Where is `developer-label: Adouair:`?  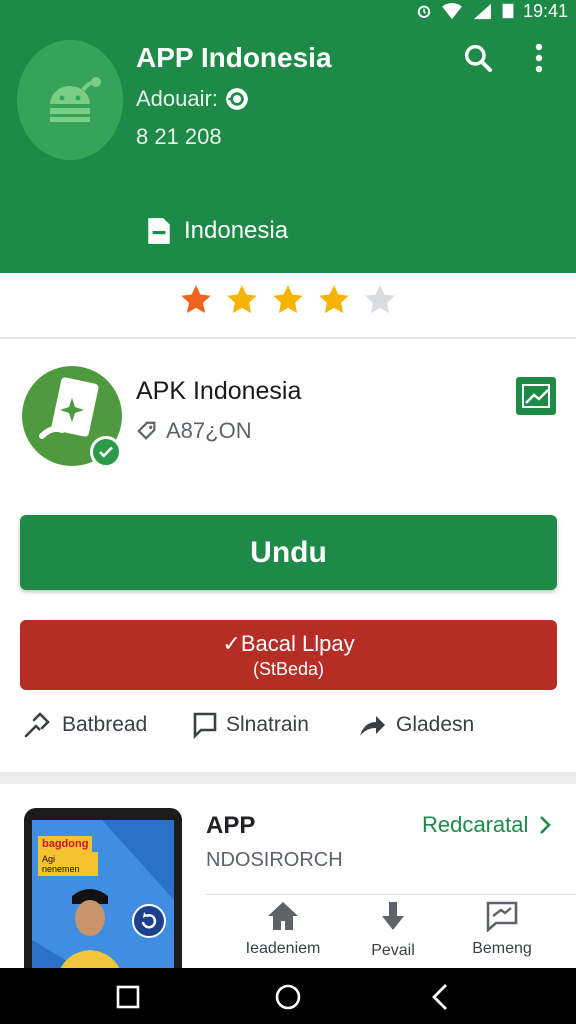
developer-label: Adouair: is located at coordinates (177, 98).